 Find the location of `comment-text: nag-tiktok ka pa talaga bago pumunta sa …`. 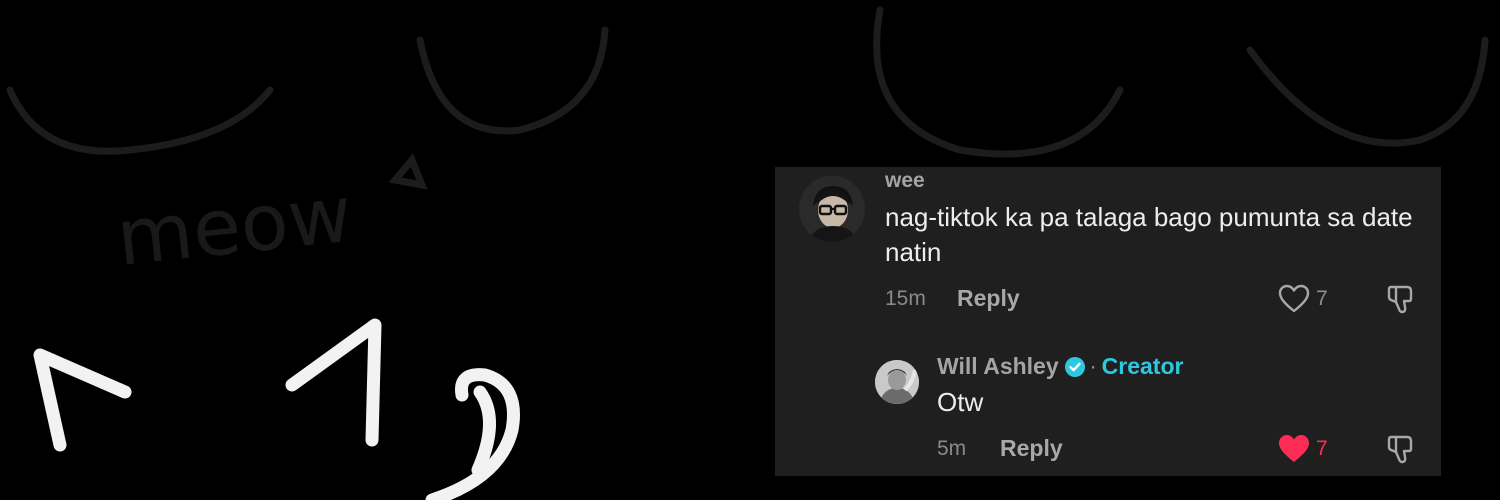

comment-text: nag-tiktok ka pa talaga bago pumunta sa … is located at coordinates (1149, 234).